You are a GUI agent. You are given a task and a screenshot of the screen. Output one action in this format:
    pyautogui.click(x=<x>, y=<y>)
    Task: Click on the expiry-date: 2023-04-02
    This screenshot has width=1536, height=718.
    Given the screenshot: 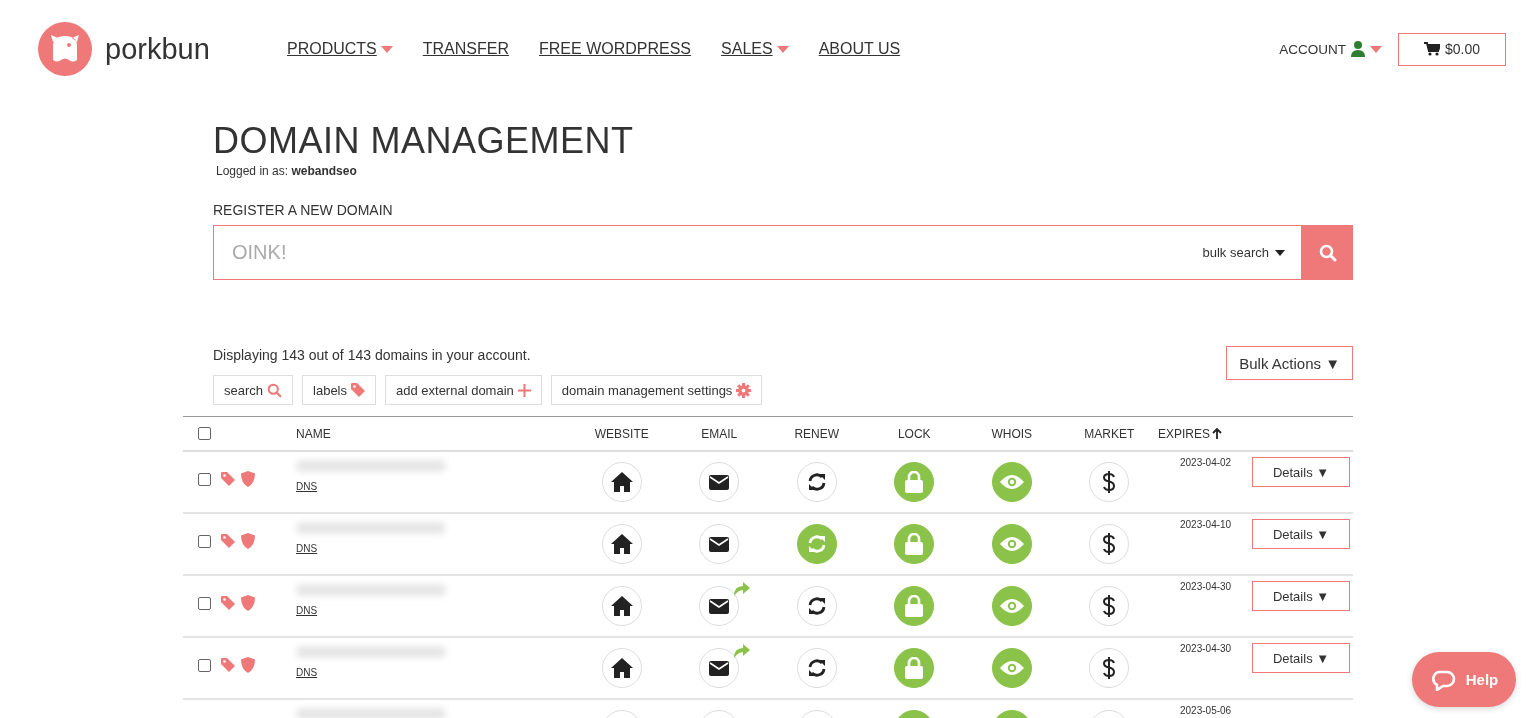 What is the action you would take?
    pyautogui.click(x=1206, y=462)
    